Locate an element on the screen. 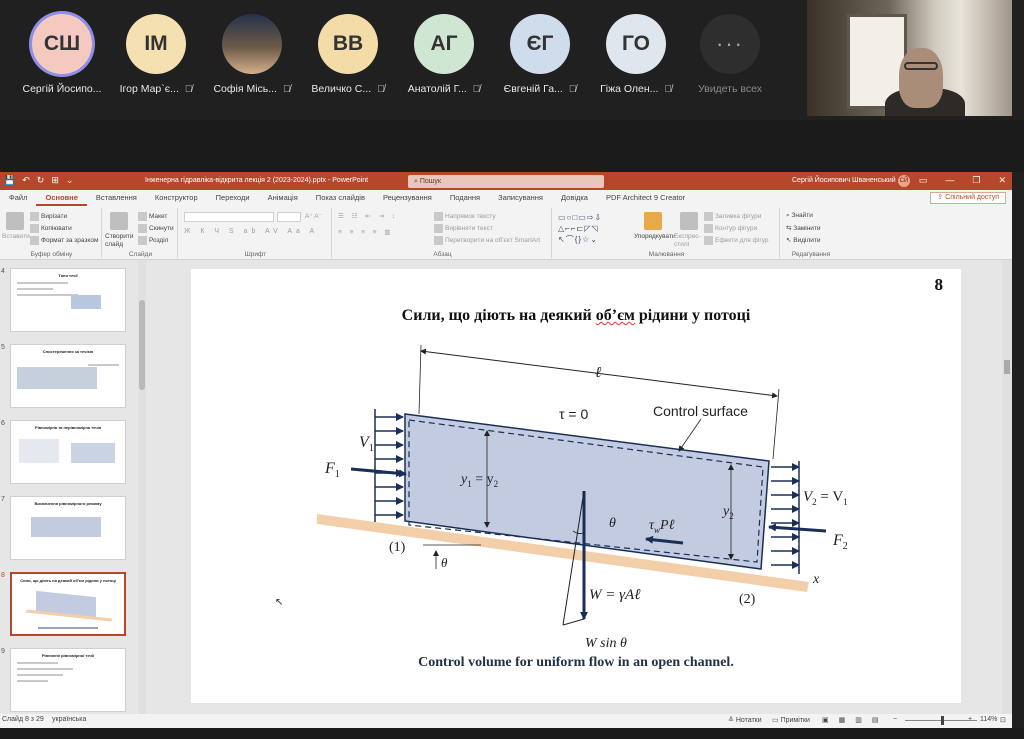  slide-thumbnail: Визначення рівномірного режиму is located at coordinates (68, 528).